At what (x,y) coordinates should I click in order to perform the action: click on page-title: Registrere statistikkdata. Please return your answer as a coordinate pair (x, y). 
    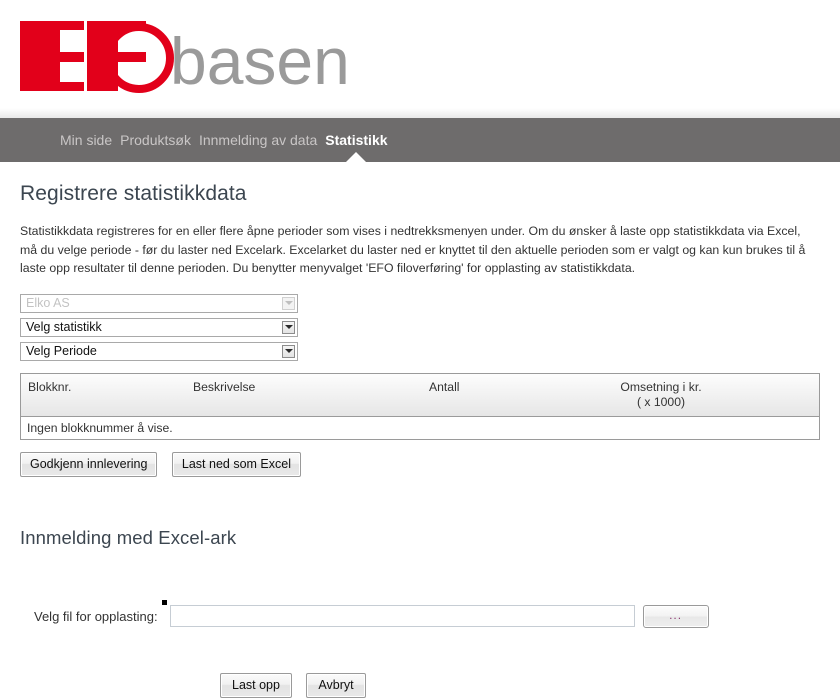
    Looking at the image, I should click on (133, 193).